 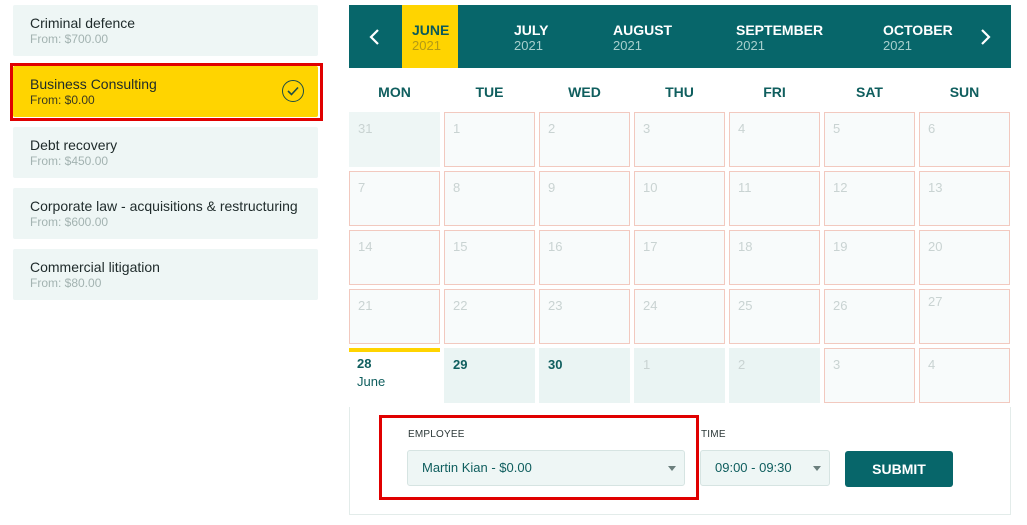 I want to click on month-name: OCTOBER, so click(x=918, y=30).